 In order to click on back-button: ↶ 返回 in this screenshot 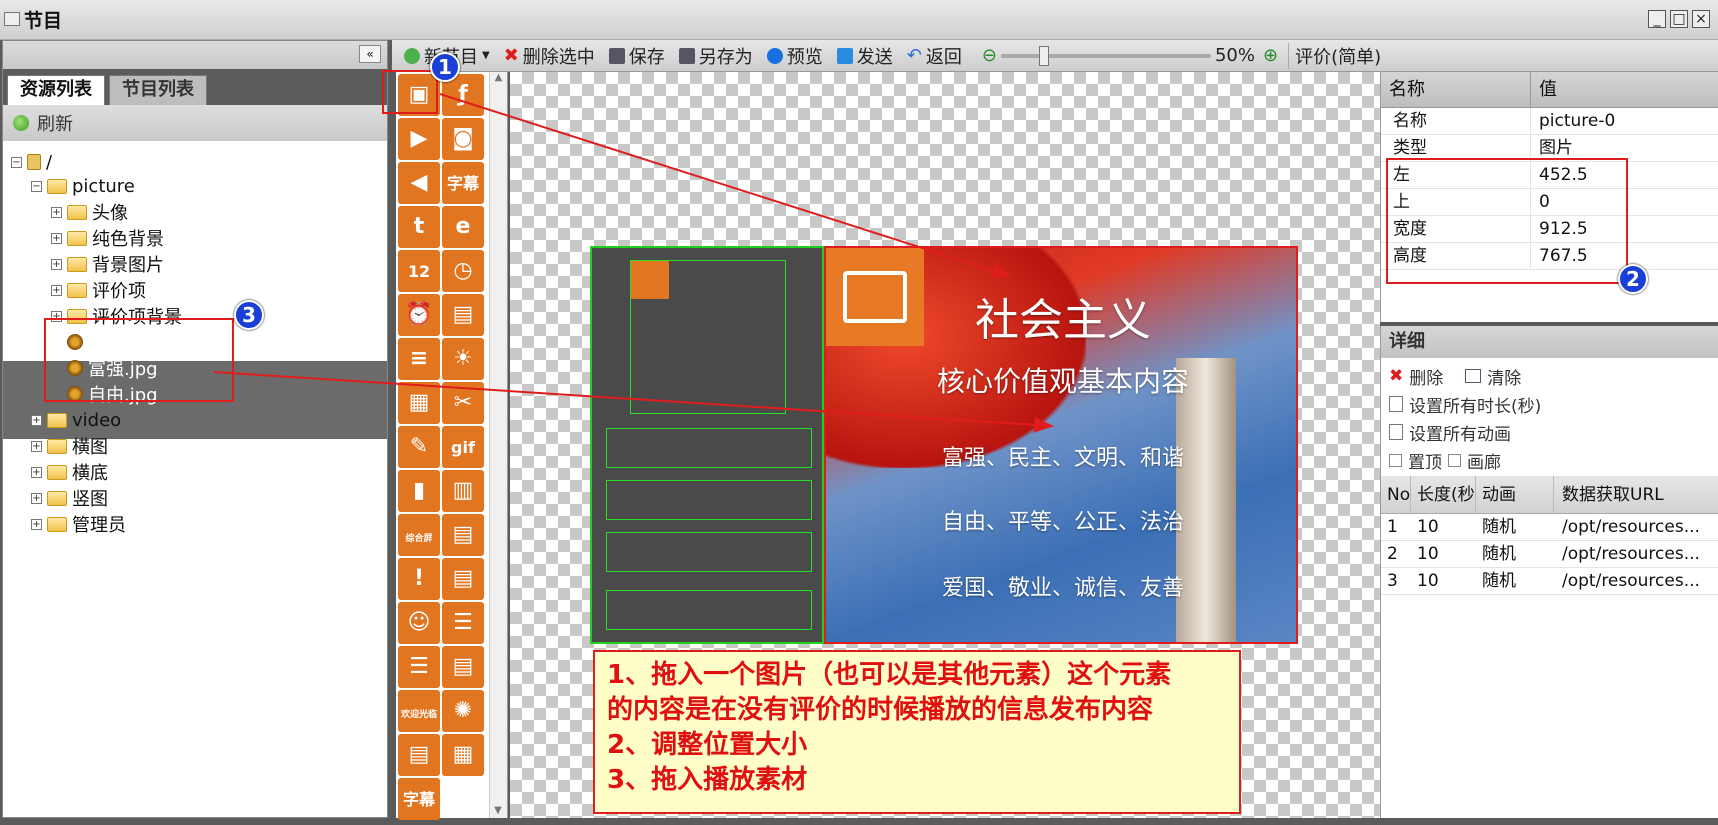, I will do `click(934, 56)`.